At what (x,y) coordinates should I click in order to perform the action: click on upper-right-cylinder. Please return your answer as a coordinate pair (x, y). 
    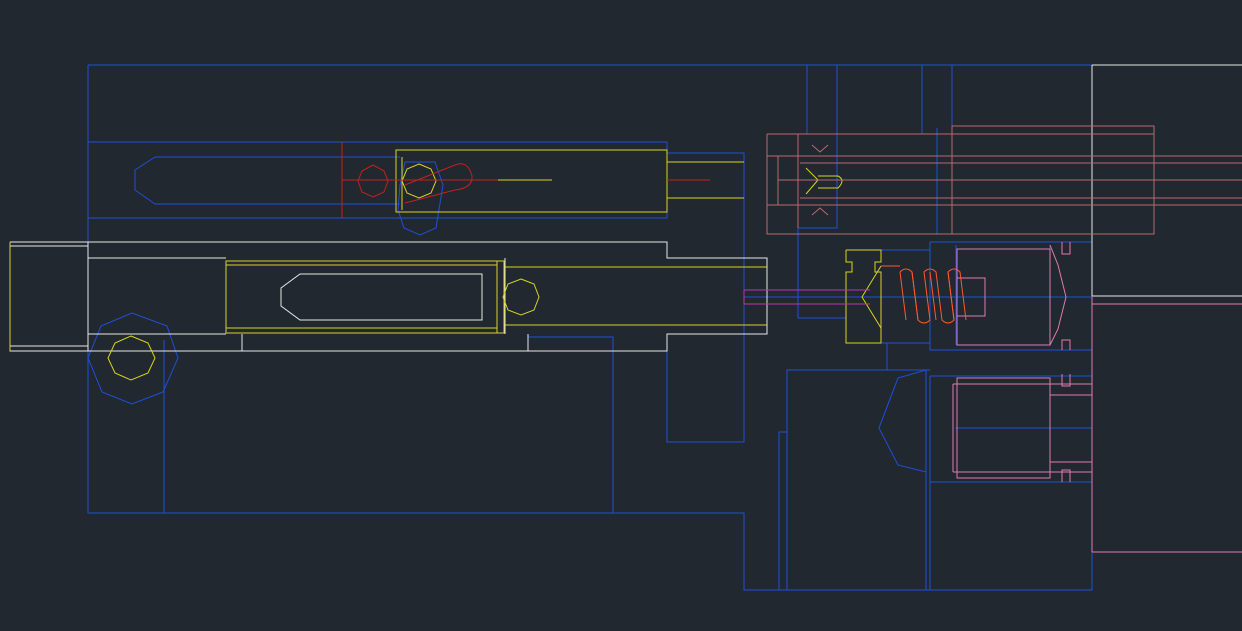
    Looking at the image, I should click on (1004, 180).